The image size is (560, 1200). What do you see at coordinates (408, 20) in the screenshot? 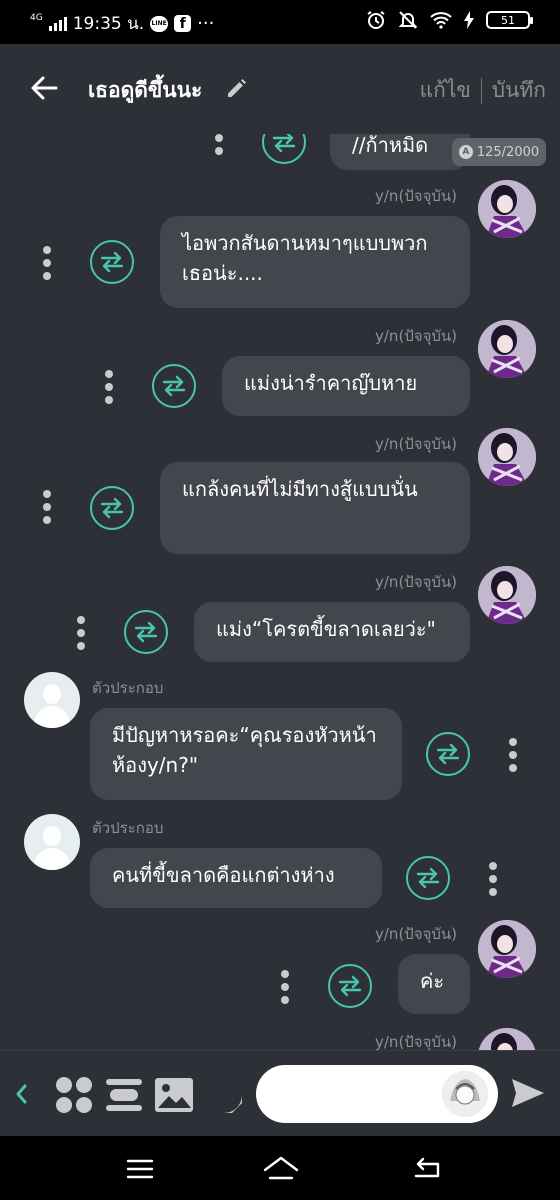
I see `mute-icon` at bounding box center [408, 20].